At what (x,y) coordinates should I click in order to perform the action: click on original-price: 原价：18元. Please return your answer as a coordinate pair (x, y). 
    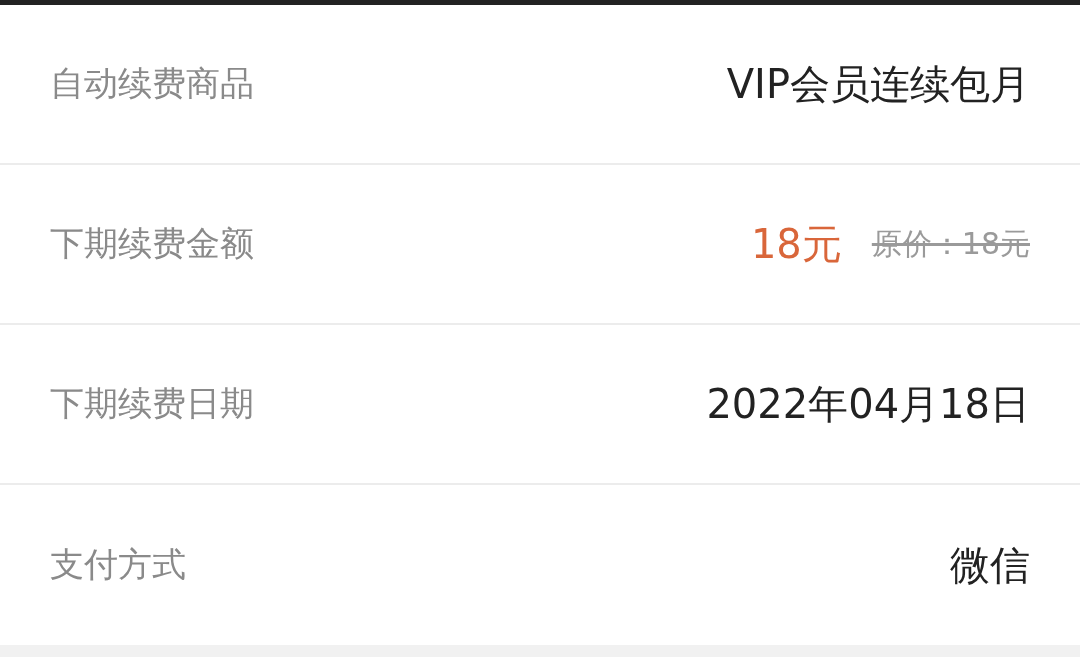
    Looking at the image, I should click on (950, 243).